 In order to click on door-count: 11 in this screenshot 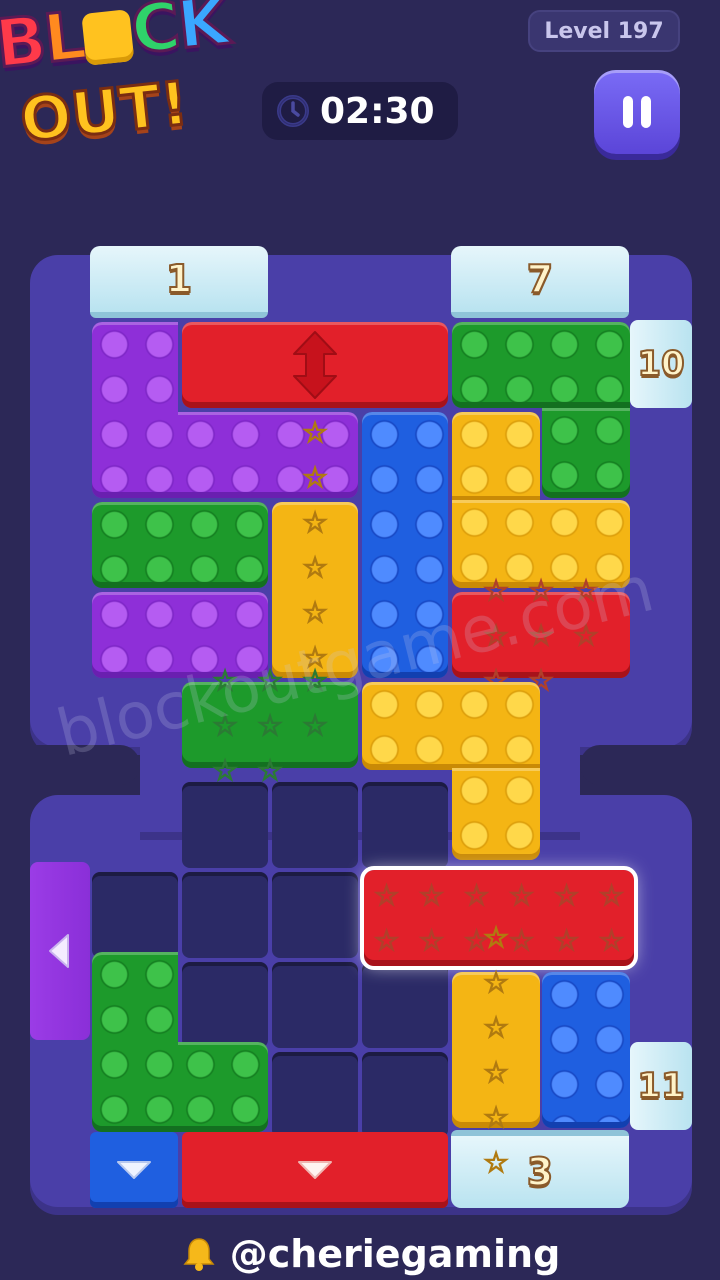, I will do `click(660, 1086)`.